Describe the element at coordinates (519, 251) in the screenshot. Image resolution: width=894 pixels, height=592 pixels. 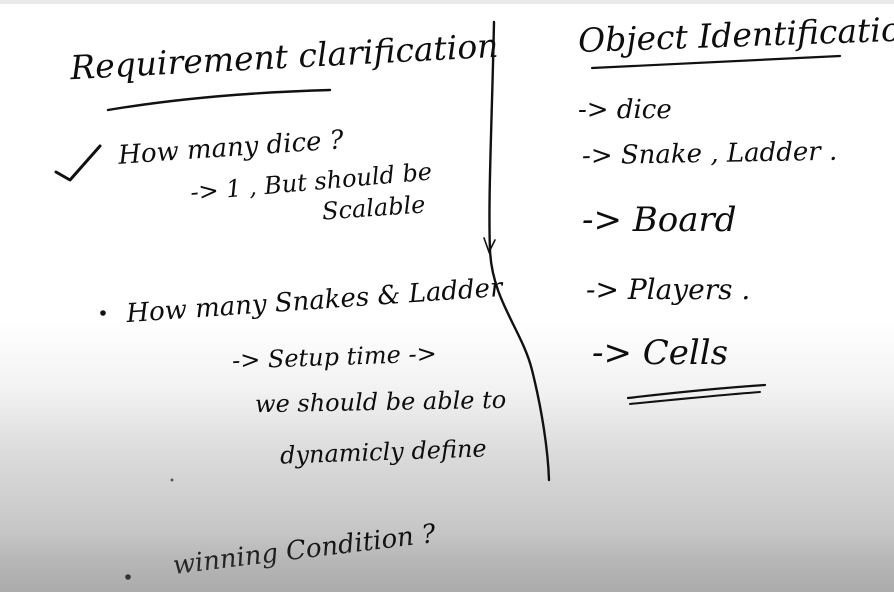
I see `column-divider` at that location.